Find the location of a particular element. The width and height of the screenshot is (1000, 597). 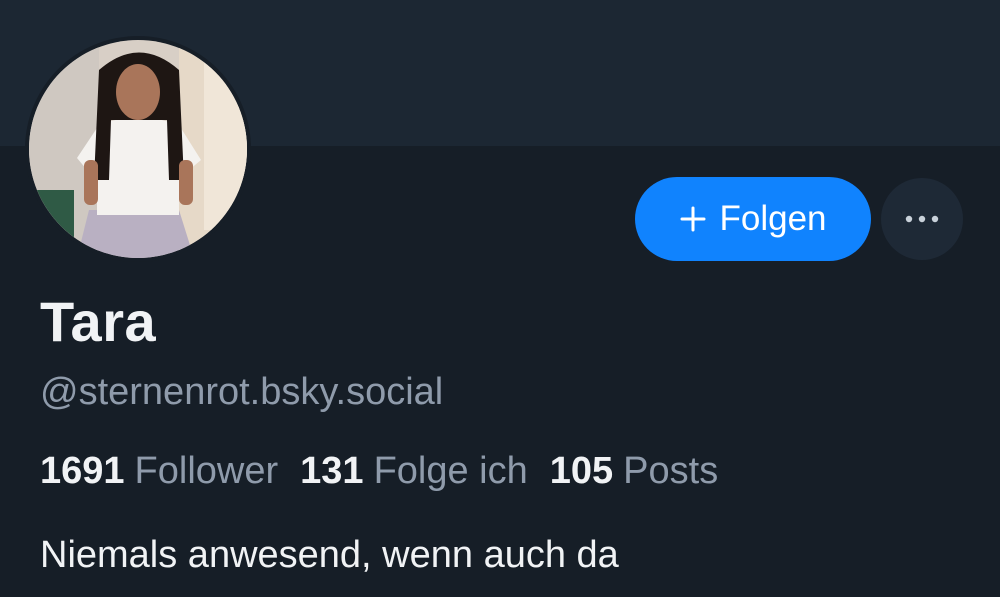

followers-stat: 1691 Follower is located at coordinates (159, 471).